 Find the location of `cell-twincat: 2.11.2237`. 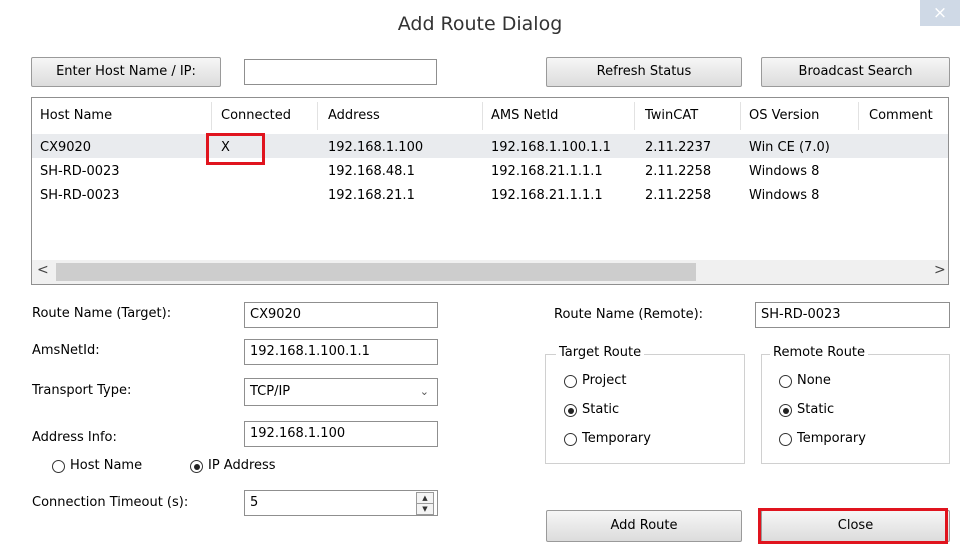

cell-twincat: 2.11.2237 is located at coordinates (678, 147).